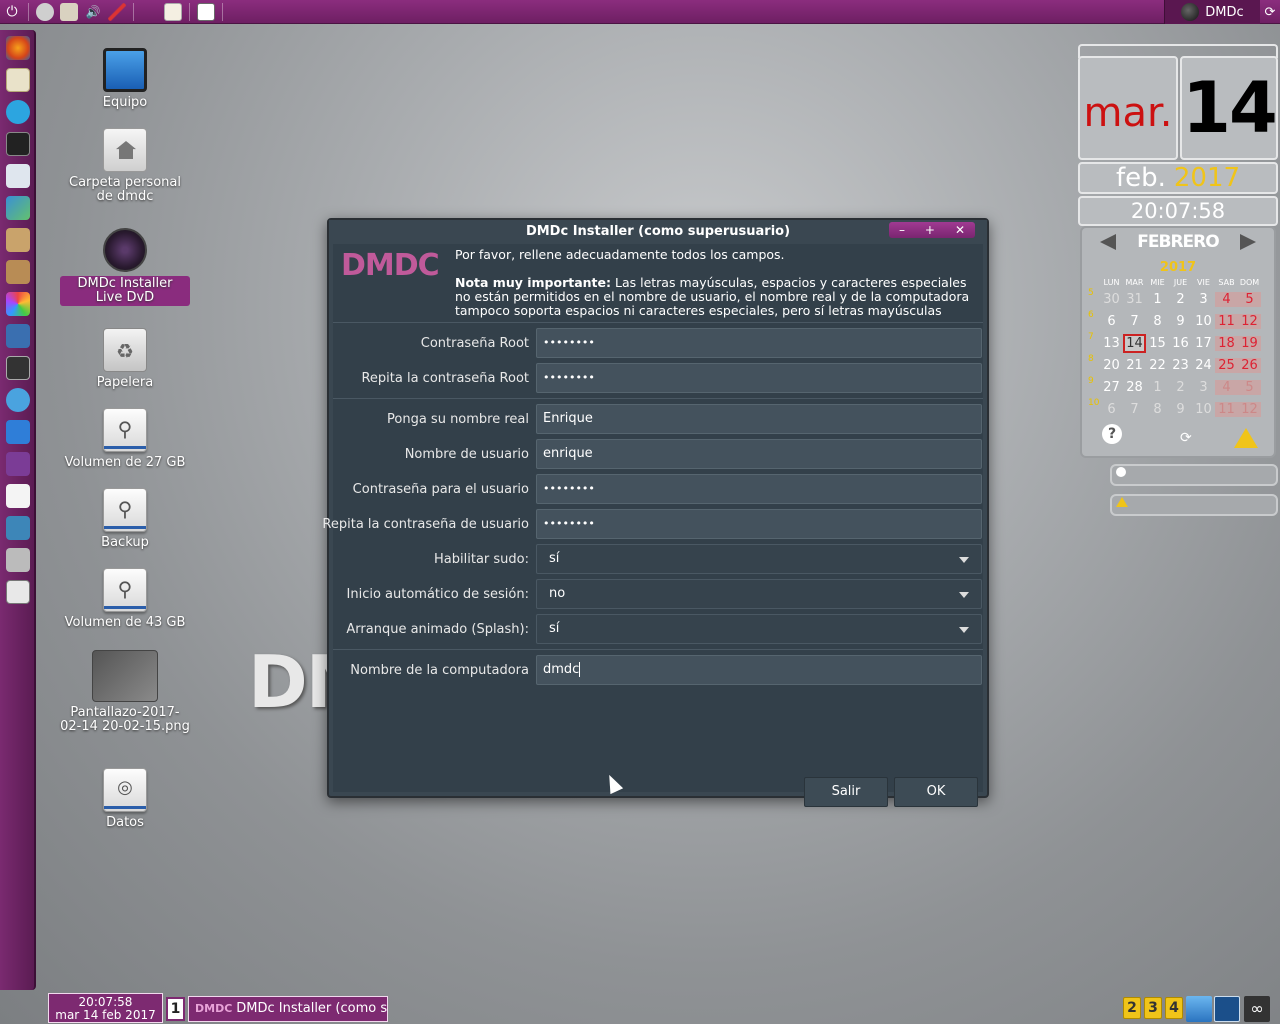 Image resolution: width=1280 pixels, height=1024 pixels. What do you see at coordinates (18, 368) in the screenshot?
I see `video-player-icon` at bounding box center [18, 368].